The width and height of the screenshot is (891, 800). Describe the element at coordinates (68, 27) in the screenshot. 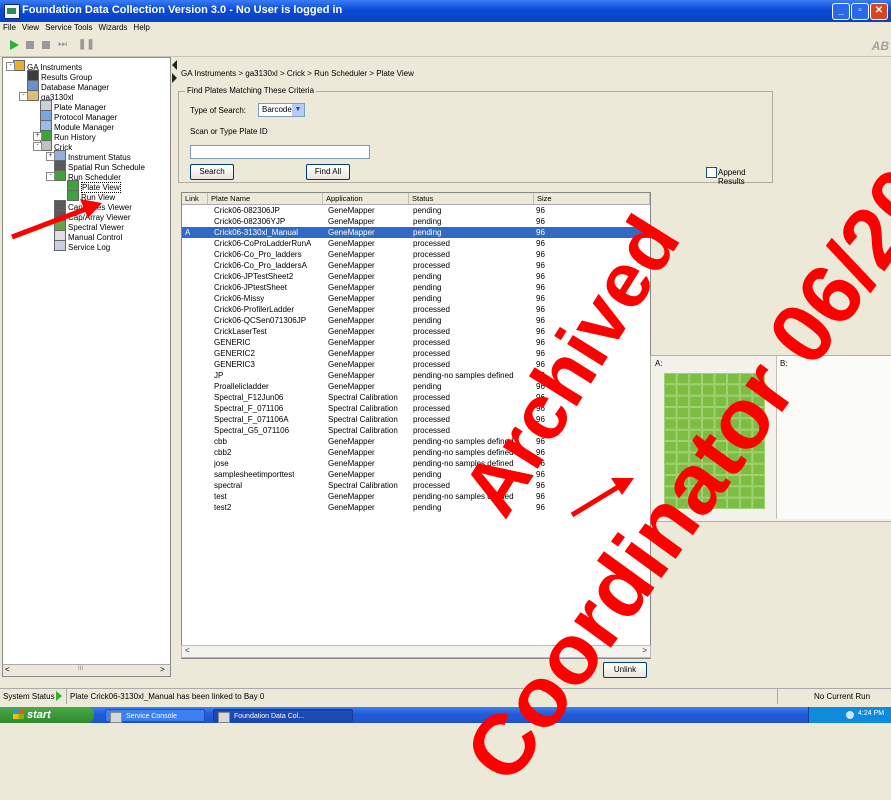

I see `menu-service-tools: Service Tools` at that location.